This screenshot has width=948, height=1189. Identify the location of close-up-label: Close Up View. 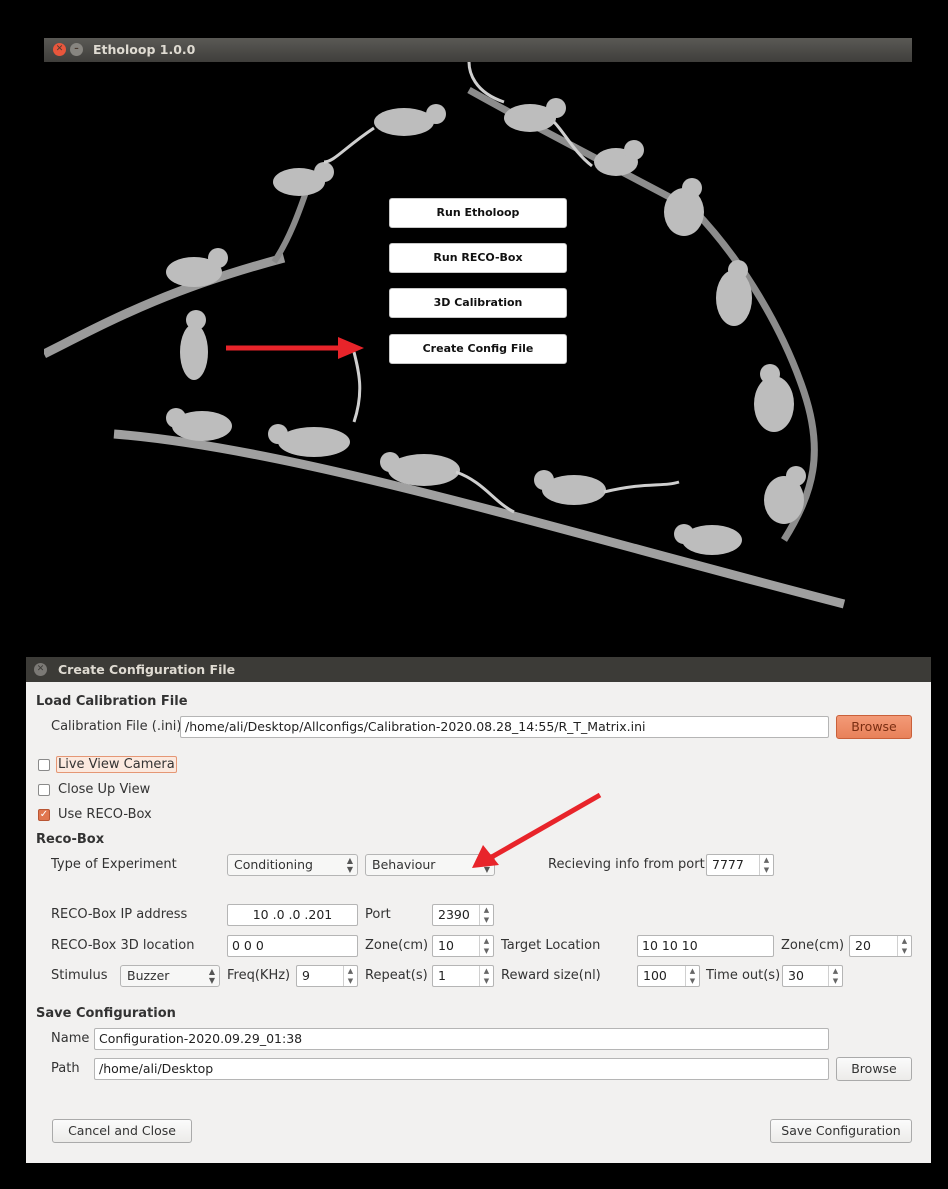
(104, 789).